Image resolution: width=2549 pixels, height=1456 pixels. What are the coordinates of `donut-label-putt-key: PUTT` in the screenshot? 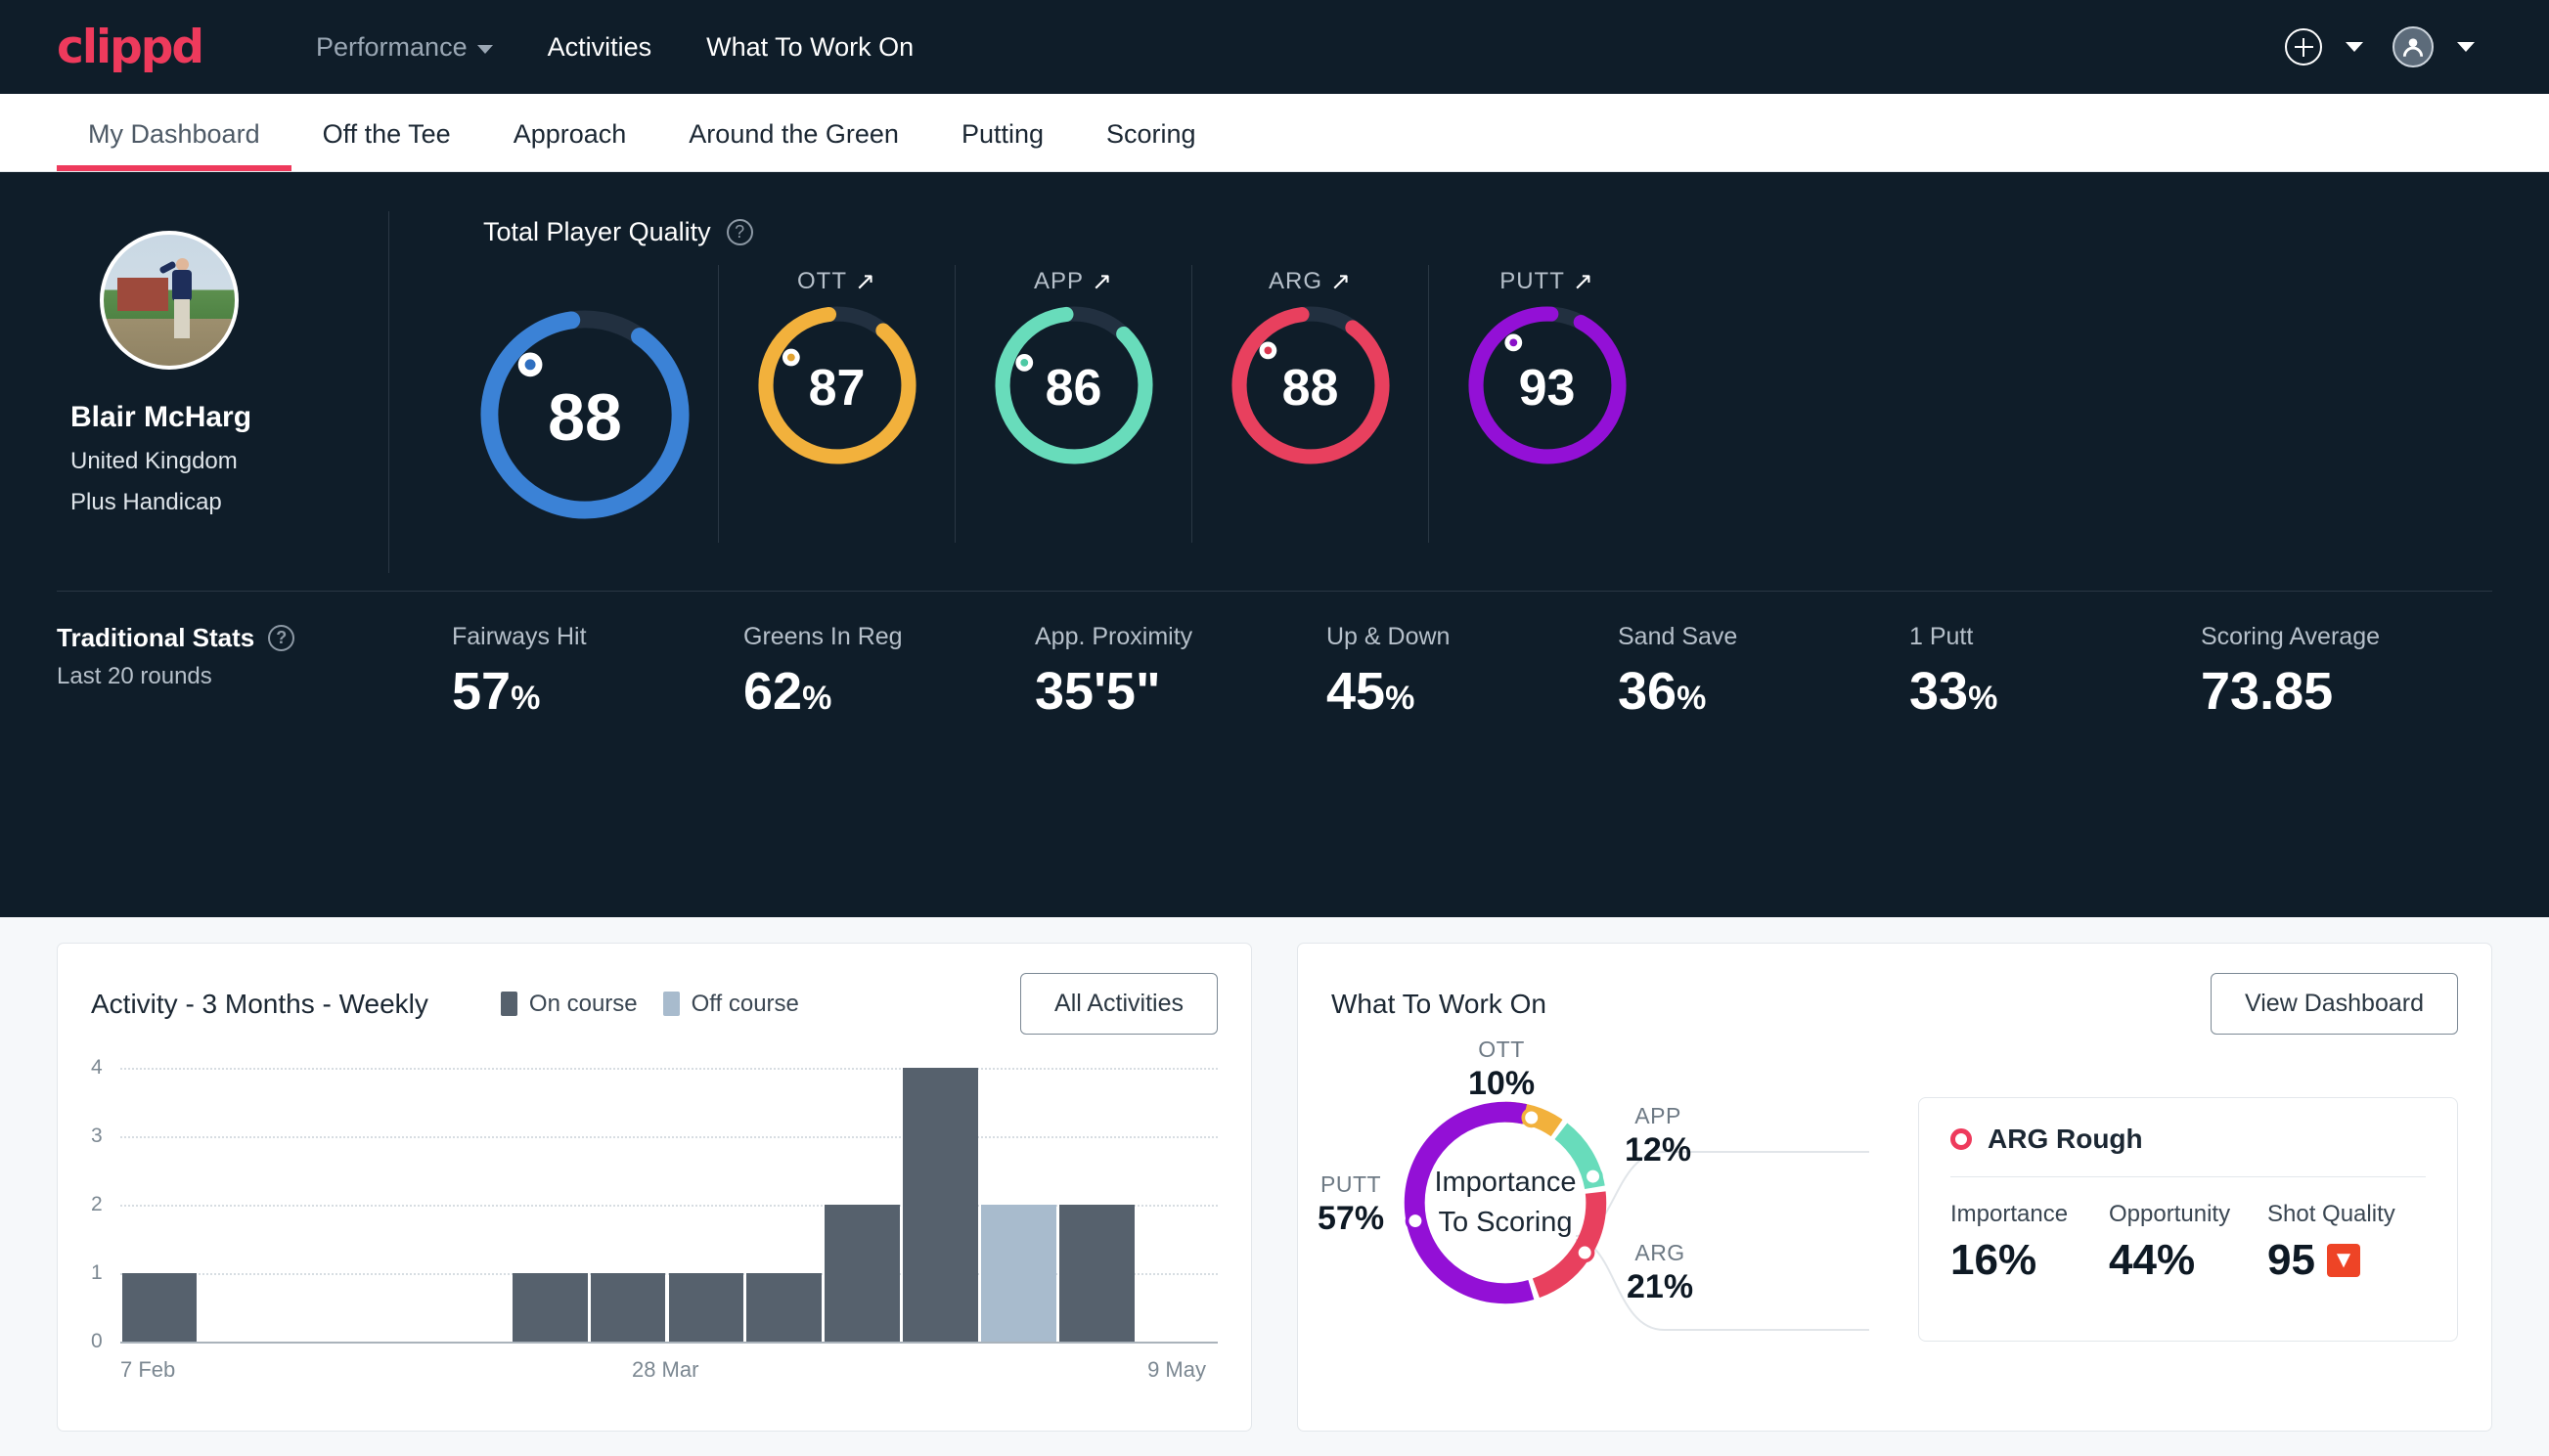 It's located at (1351, 1184).